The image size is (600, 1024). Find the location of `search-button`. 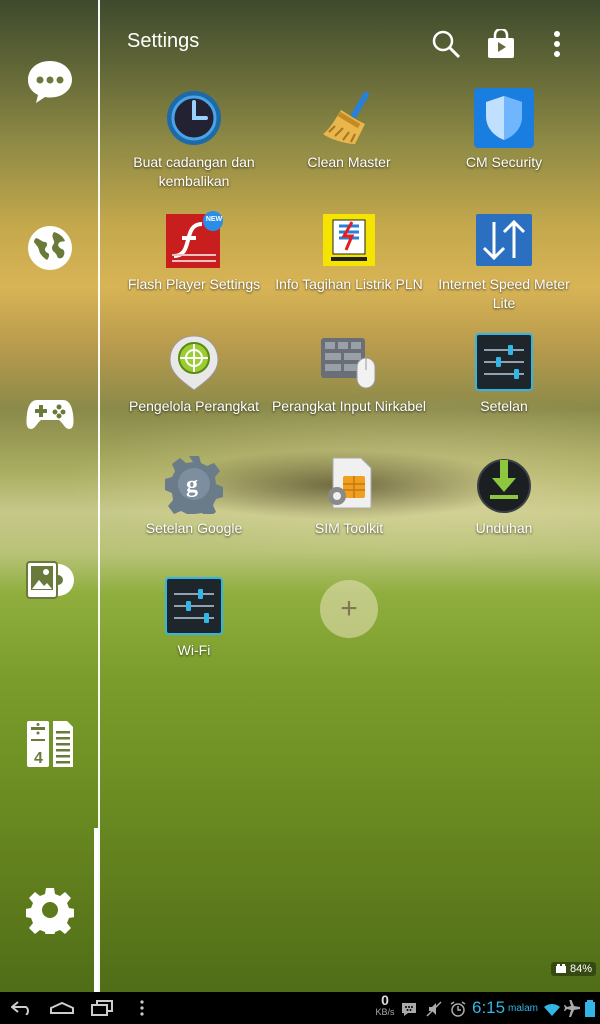

search-button is located at coordinates (446, 44).